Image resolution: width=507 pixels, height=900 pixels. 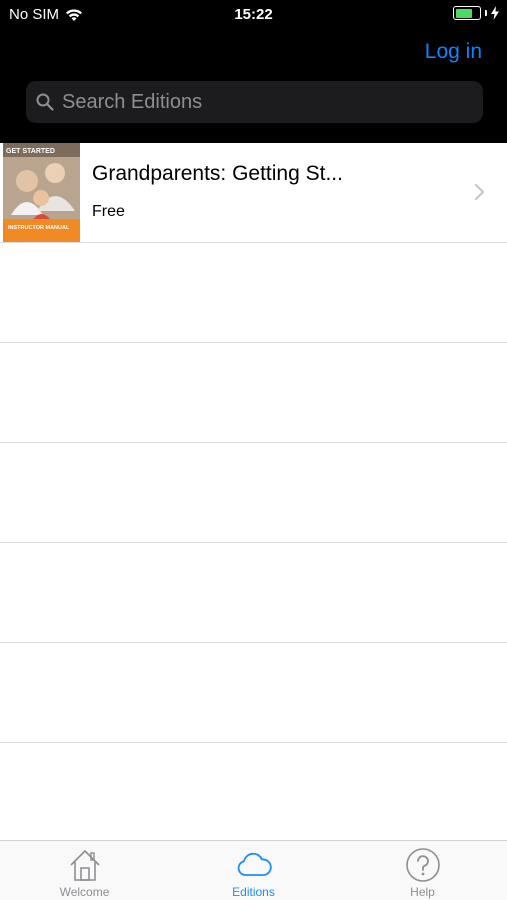 What do you see at coordinates (41, 192) in the screenshot?
I see `edition-cover-image: GET STARTED INSTRUCTOR MANUAL` at bounding box center [41, 192].